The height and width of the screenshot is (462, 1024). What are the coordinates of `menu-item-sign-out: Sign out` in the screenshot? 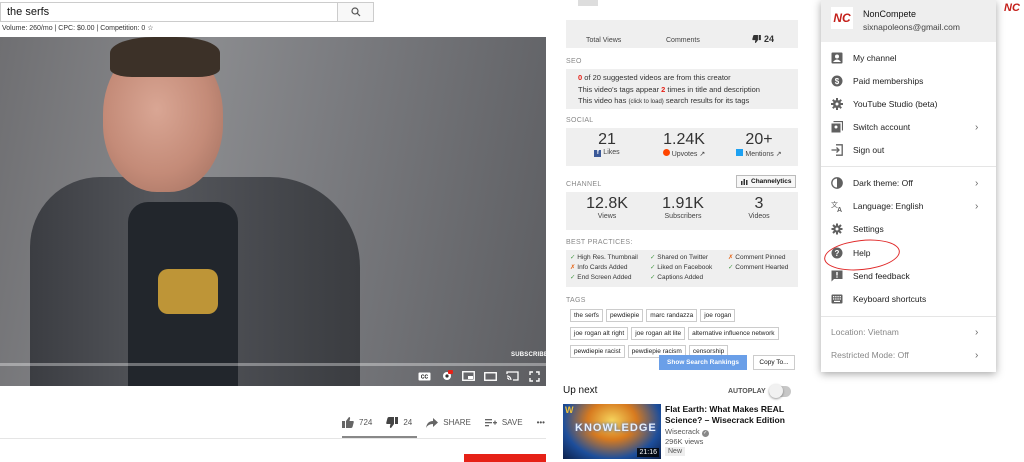 It's located at (908, 150).